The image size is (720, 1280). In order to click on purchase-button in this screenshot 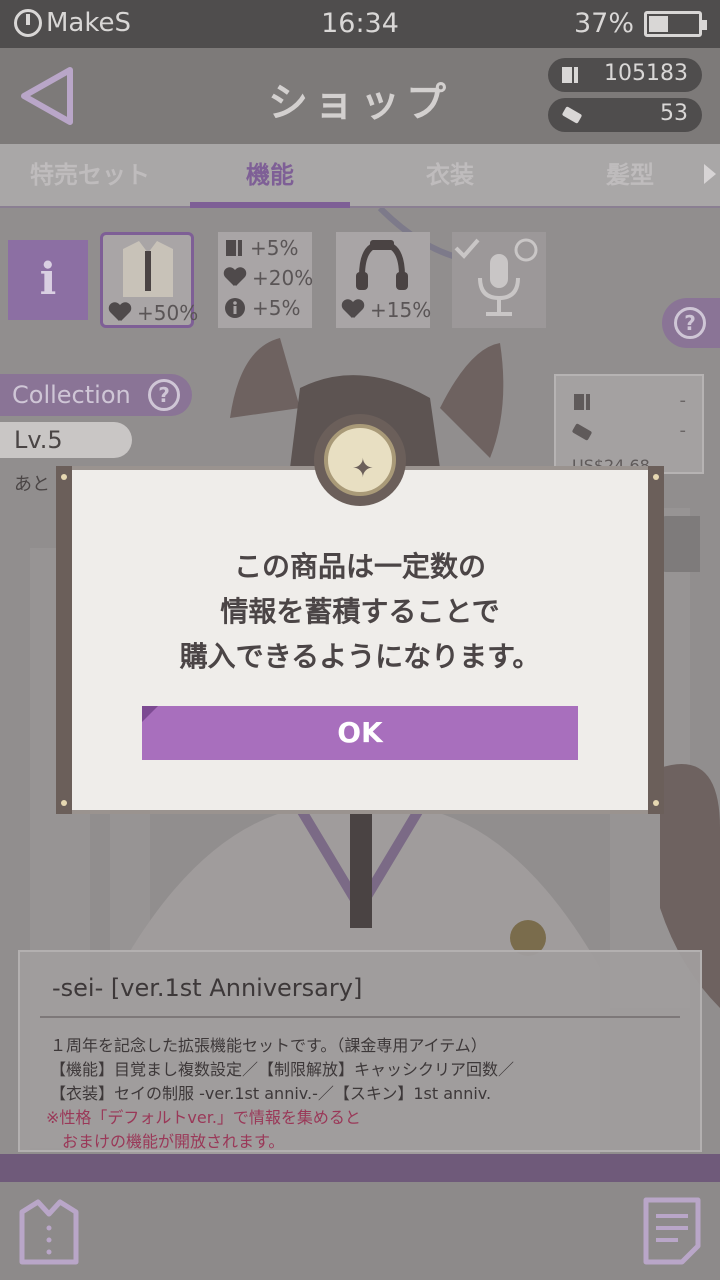, I will do `click(680, 544)`.